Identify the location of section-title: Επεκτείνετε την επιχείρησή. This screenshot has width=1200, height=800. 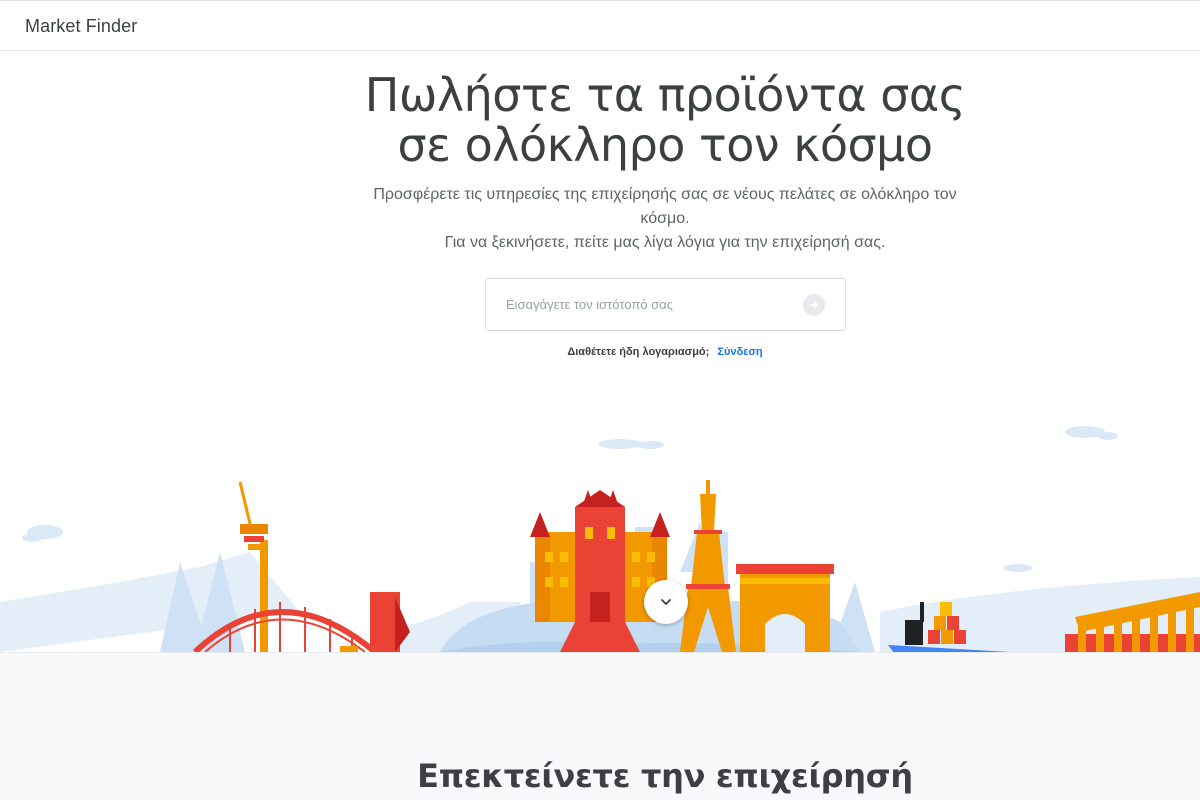
(665, 776).